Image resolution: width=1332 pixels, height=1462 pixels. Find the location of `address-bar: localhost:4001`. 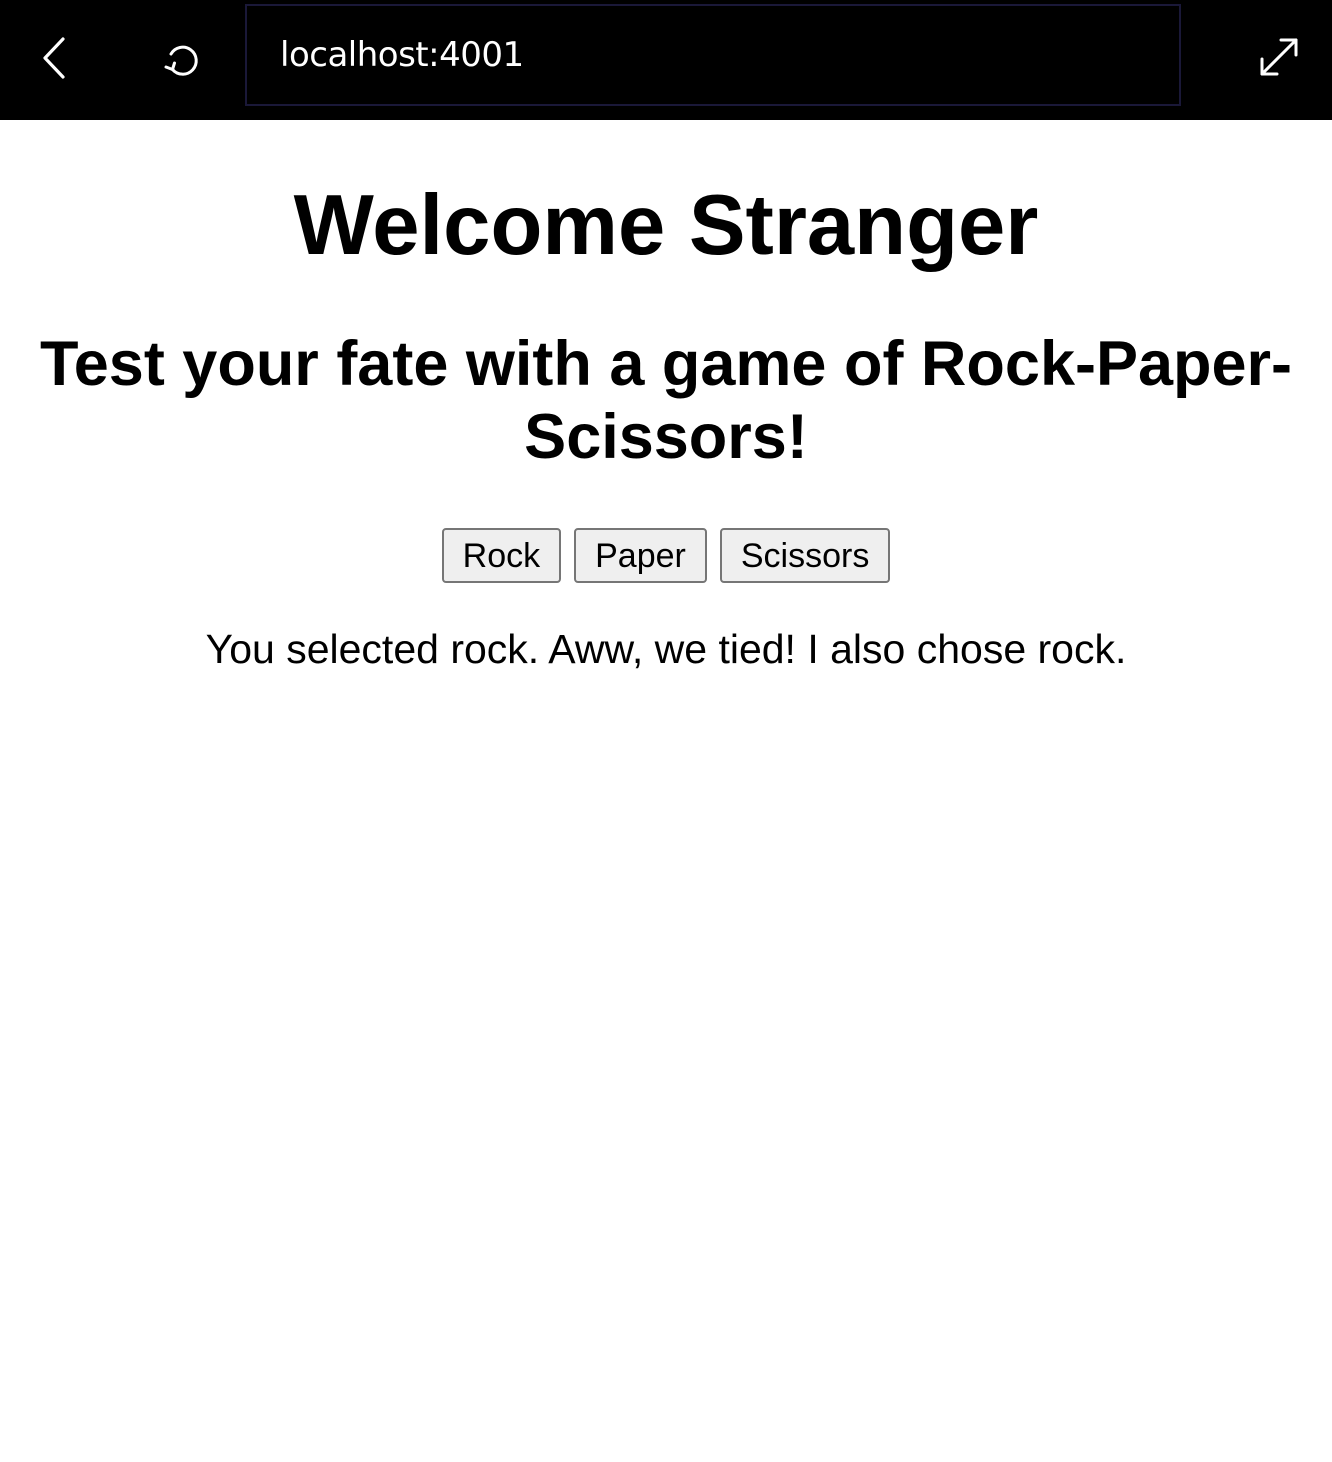

address-bar: localhost:4001 is located at coordinates (713, 55).